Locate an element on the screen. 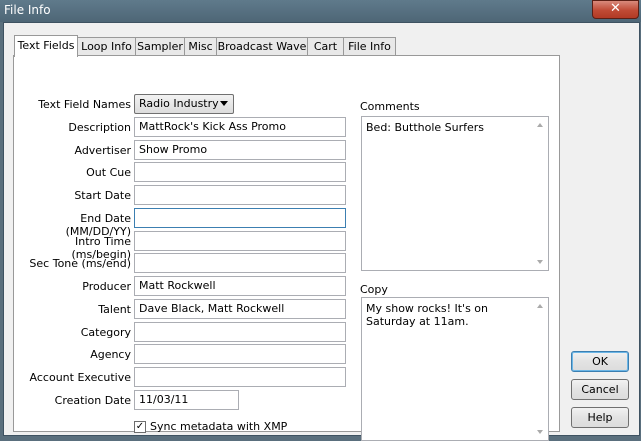 This screenshot has width=641, height=441. tab-loop-info: Loop Info is located at coordinates (106, 46).